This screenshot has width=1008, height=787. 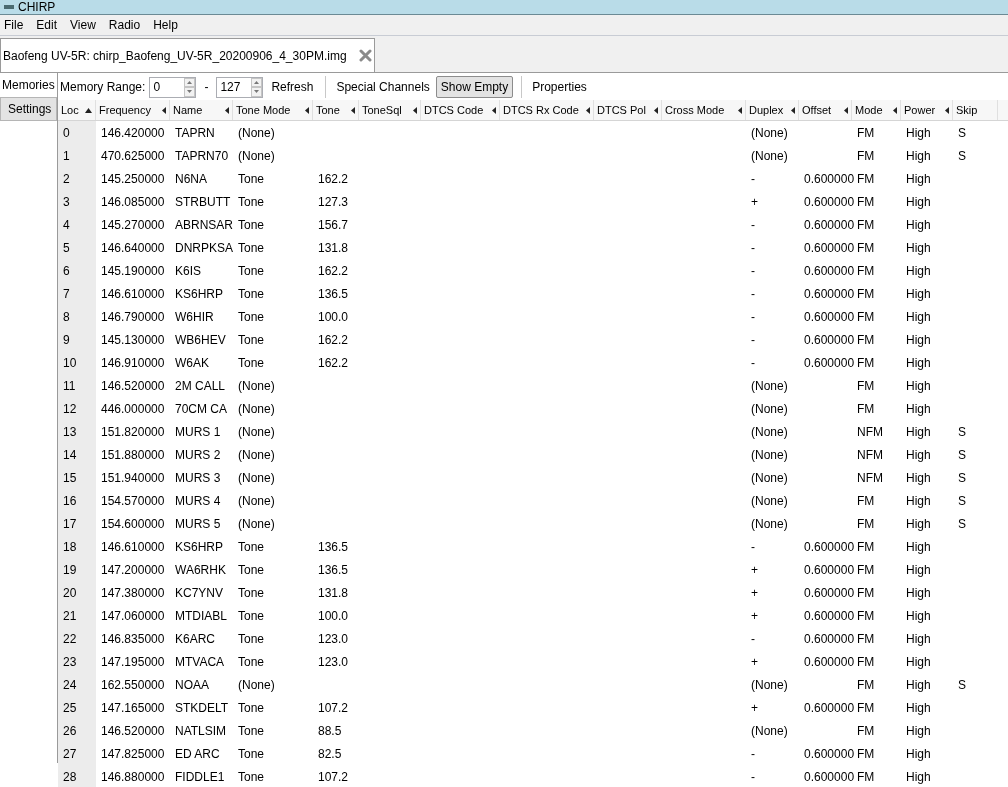 What do you see at coordinates (124, 25) in the screenshot?
I see `menu-item: Radio` at bounding box center [124, 25].